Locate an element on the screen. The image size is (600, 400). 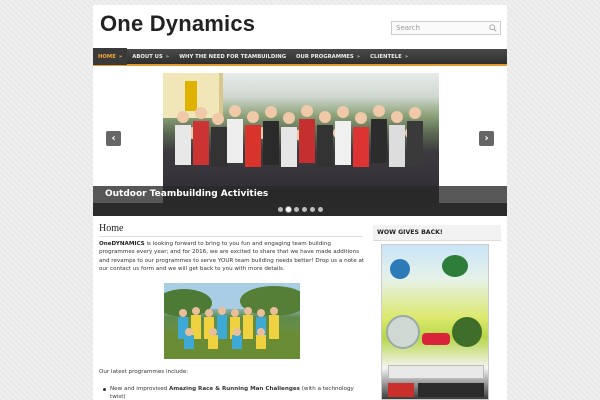
latest-programmes-label: Our latest programmes include: is located at coordinates (144, 372).